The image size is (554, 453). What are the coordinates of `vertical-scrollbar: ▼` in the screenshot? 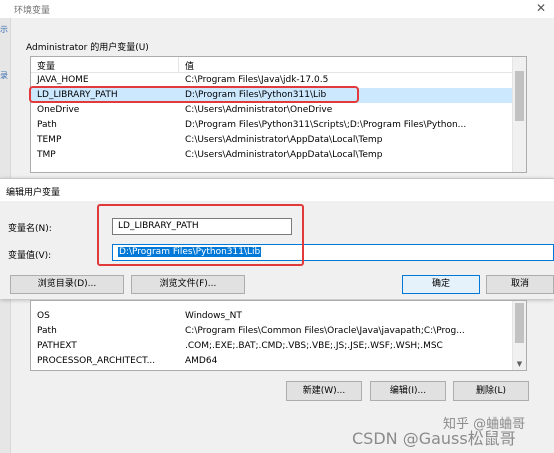 It's located at (519, 335).